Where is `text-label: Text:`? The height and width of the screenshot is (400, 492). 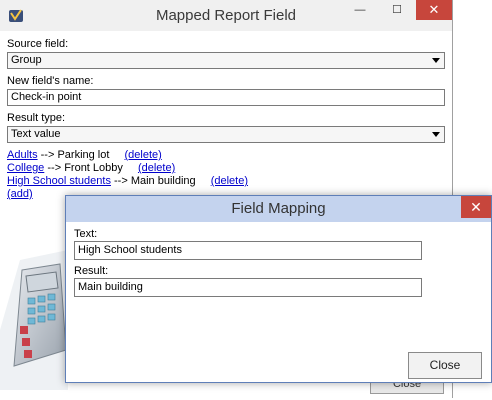
text-label: Text: is located at coordinates (86, 234).